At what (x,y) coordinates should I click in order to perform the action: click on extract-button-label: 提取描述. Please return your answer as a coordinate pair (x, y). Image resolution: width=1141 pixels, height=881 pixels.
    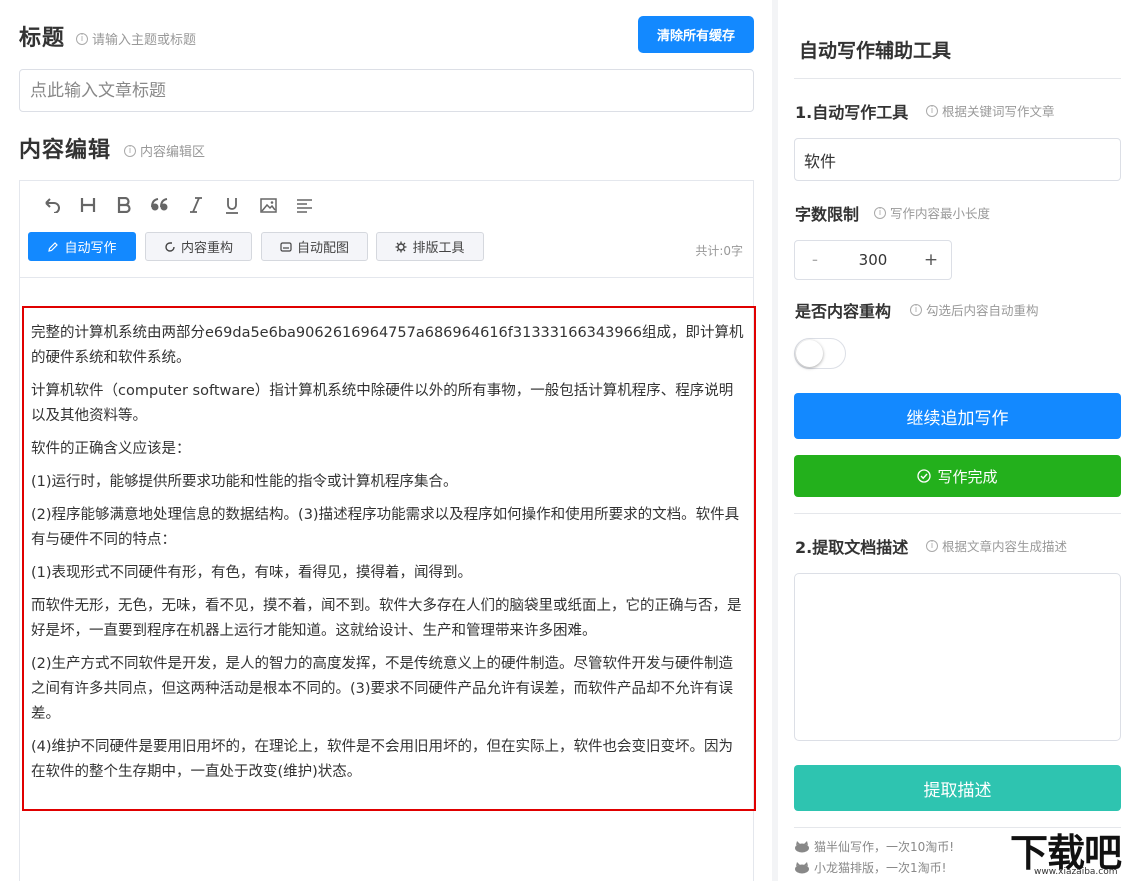
    Looking at the image, I should click on (957, 790).